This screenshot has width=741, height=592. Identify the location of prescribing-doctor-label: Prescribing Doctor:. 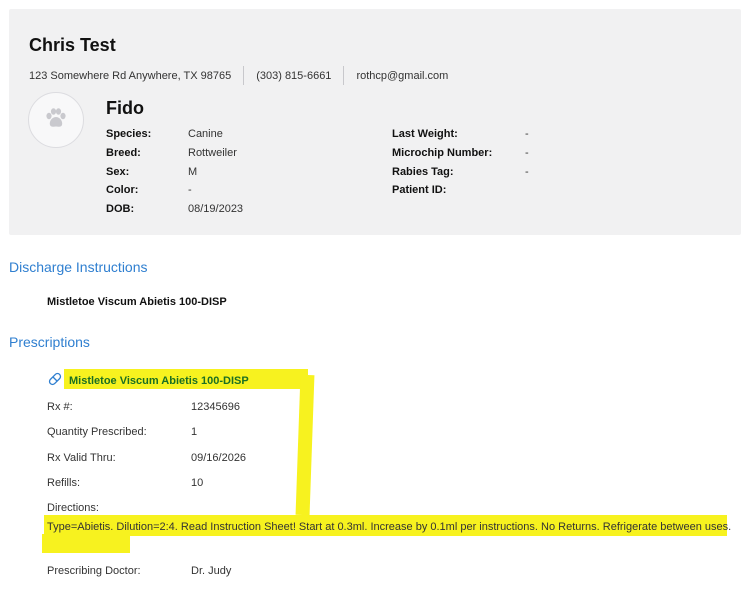
(94, 571).